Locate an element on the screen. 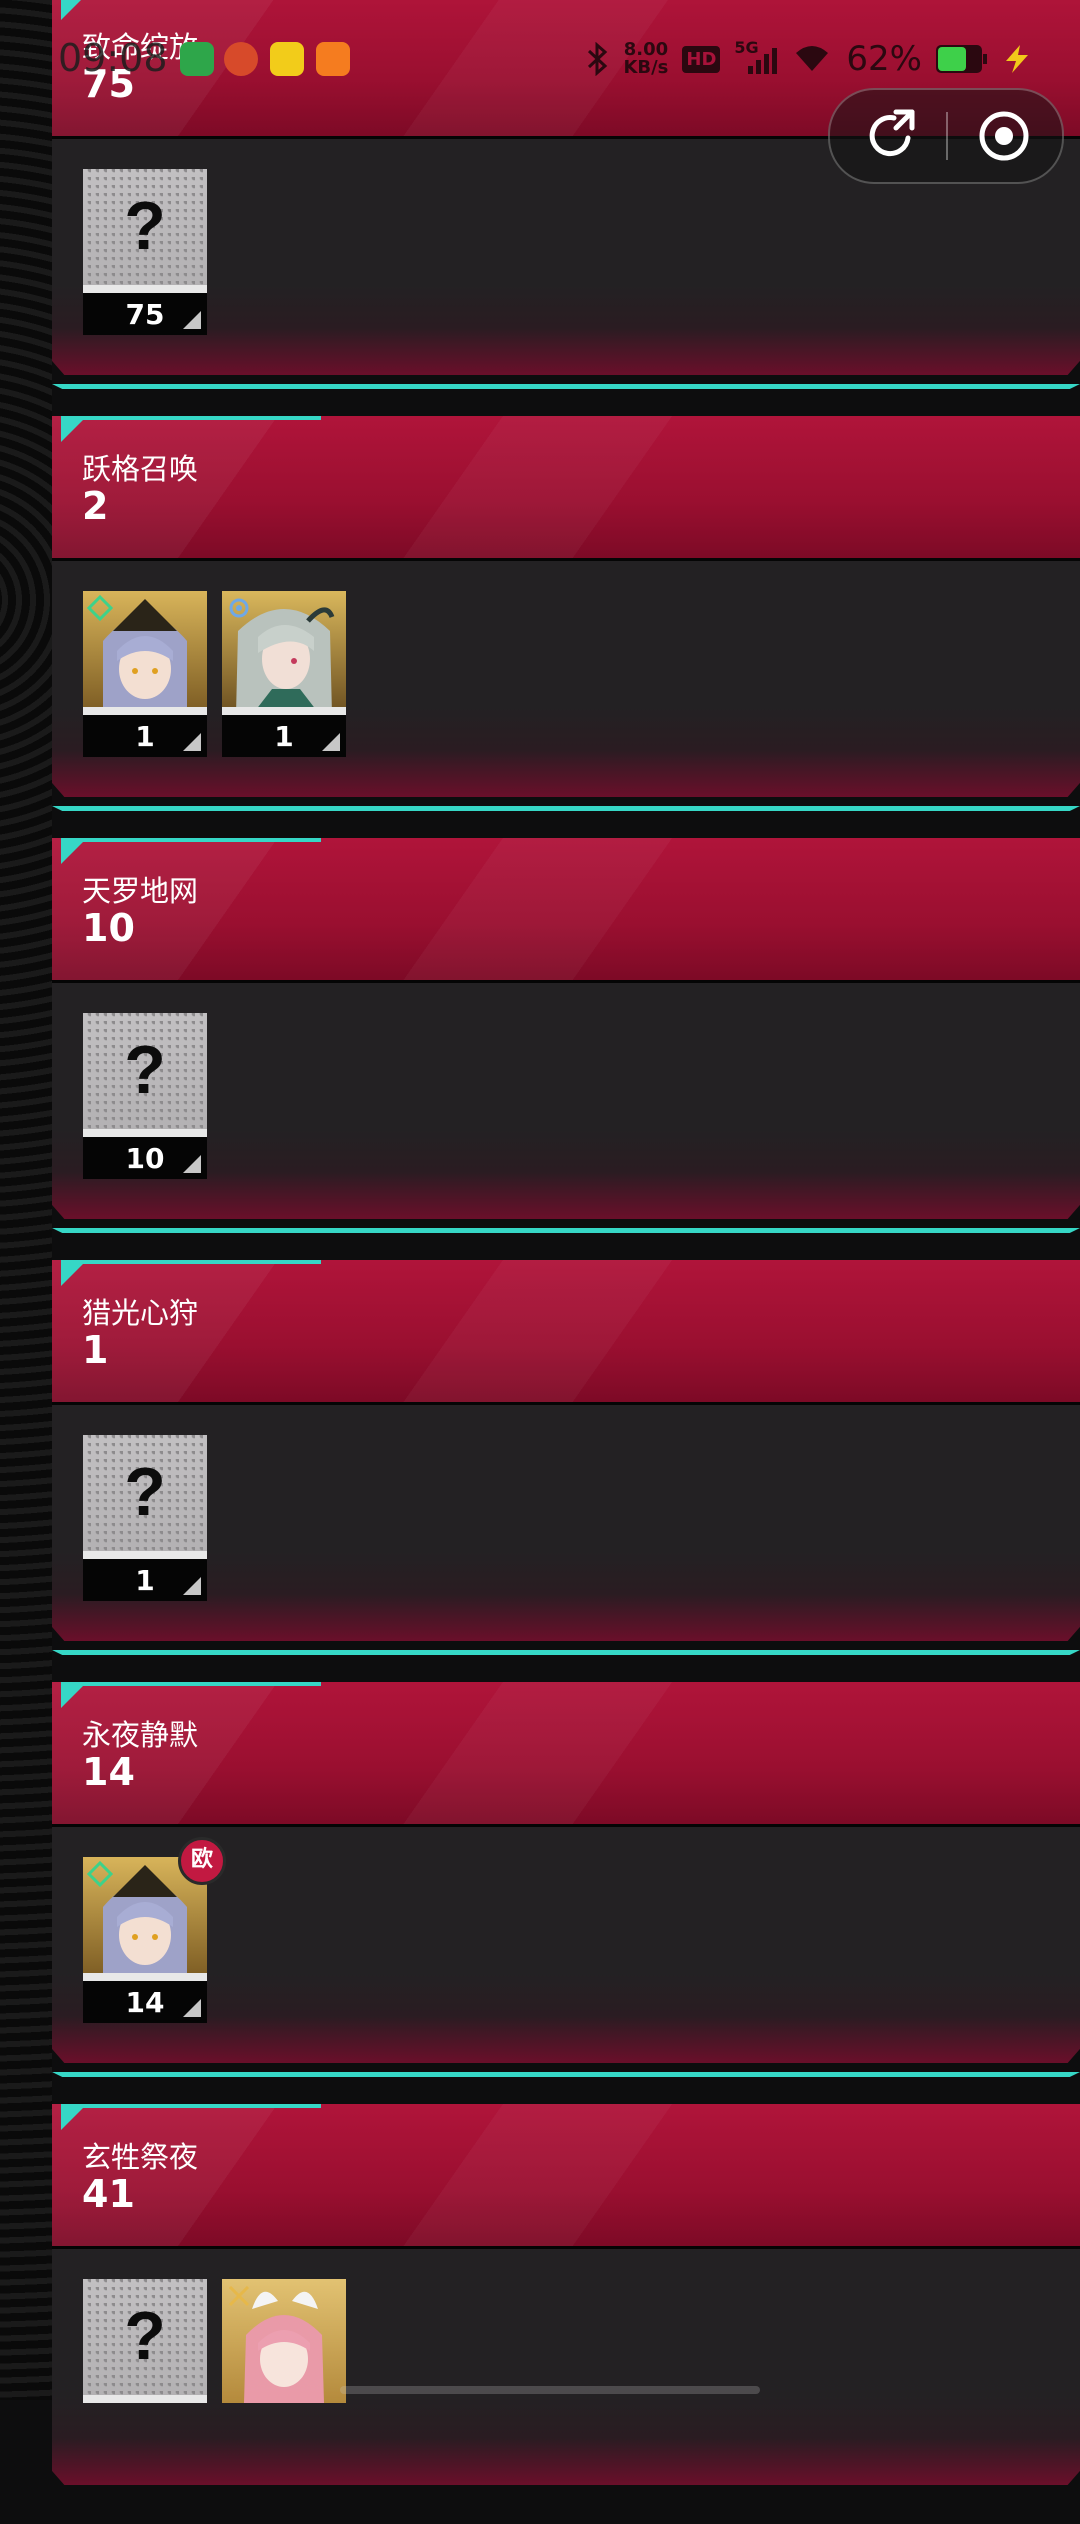  home-indicator is located at coordinates (550, 2390).